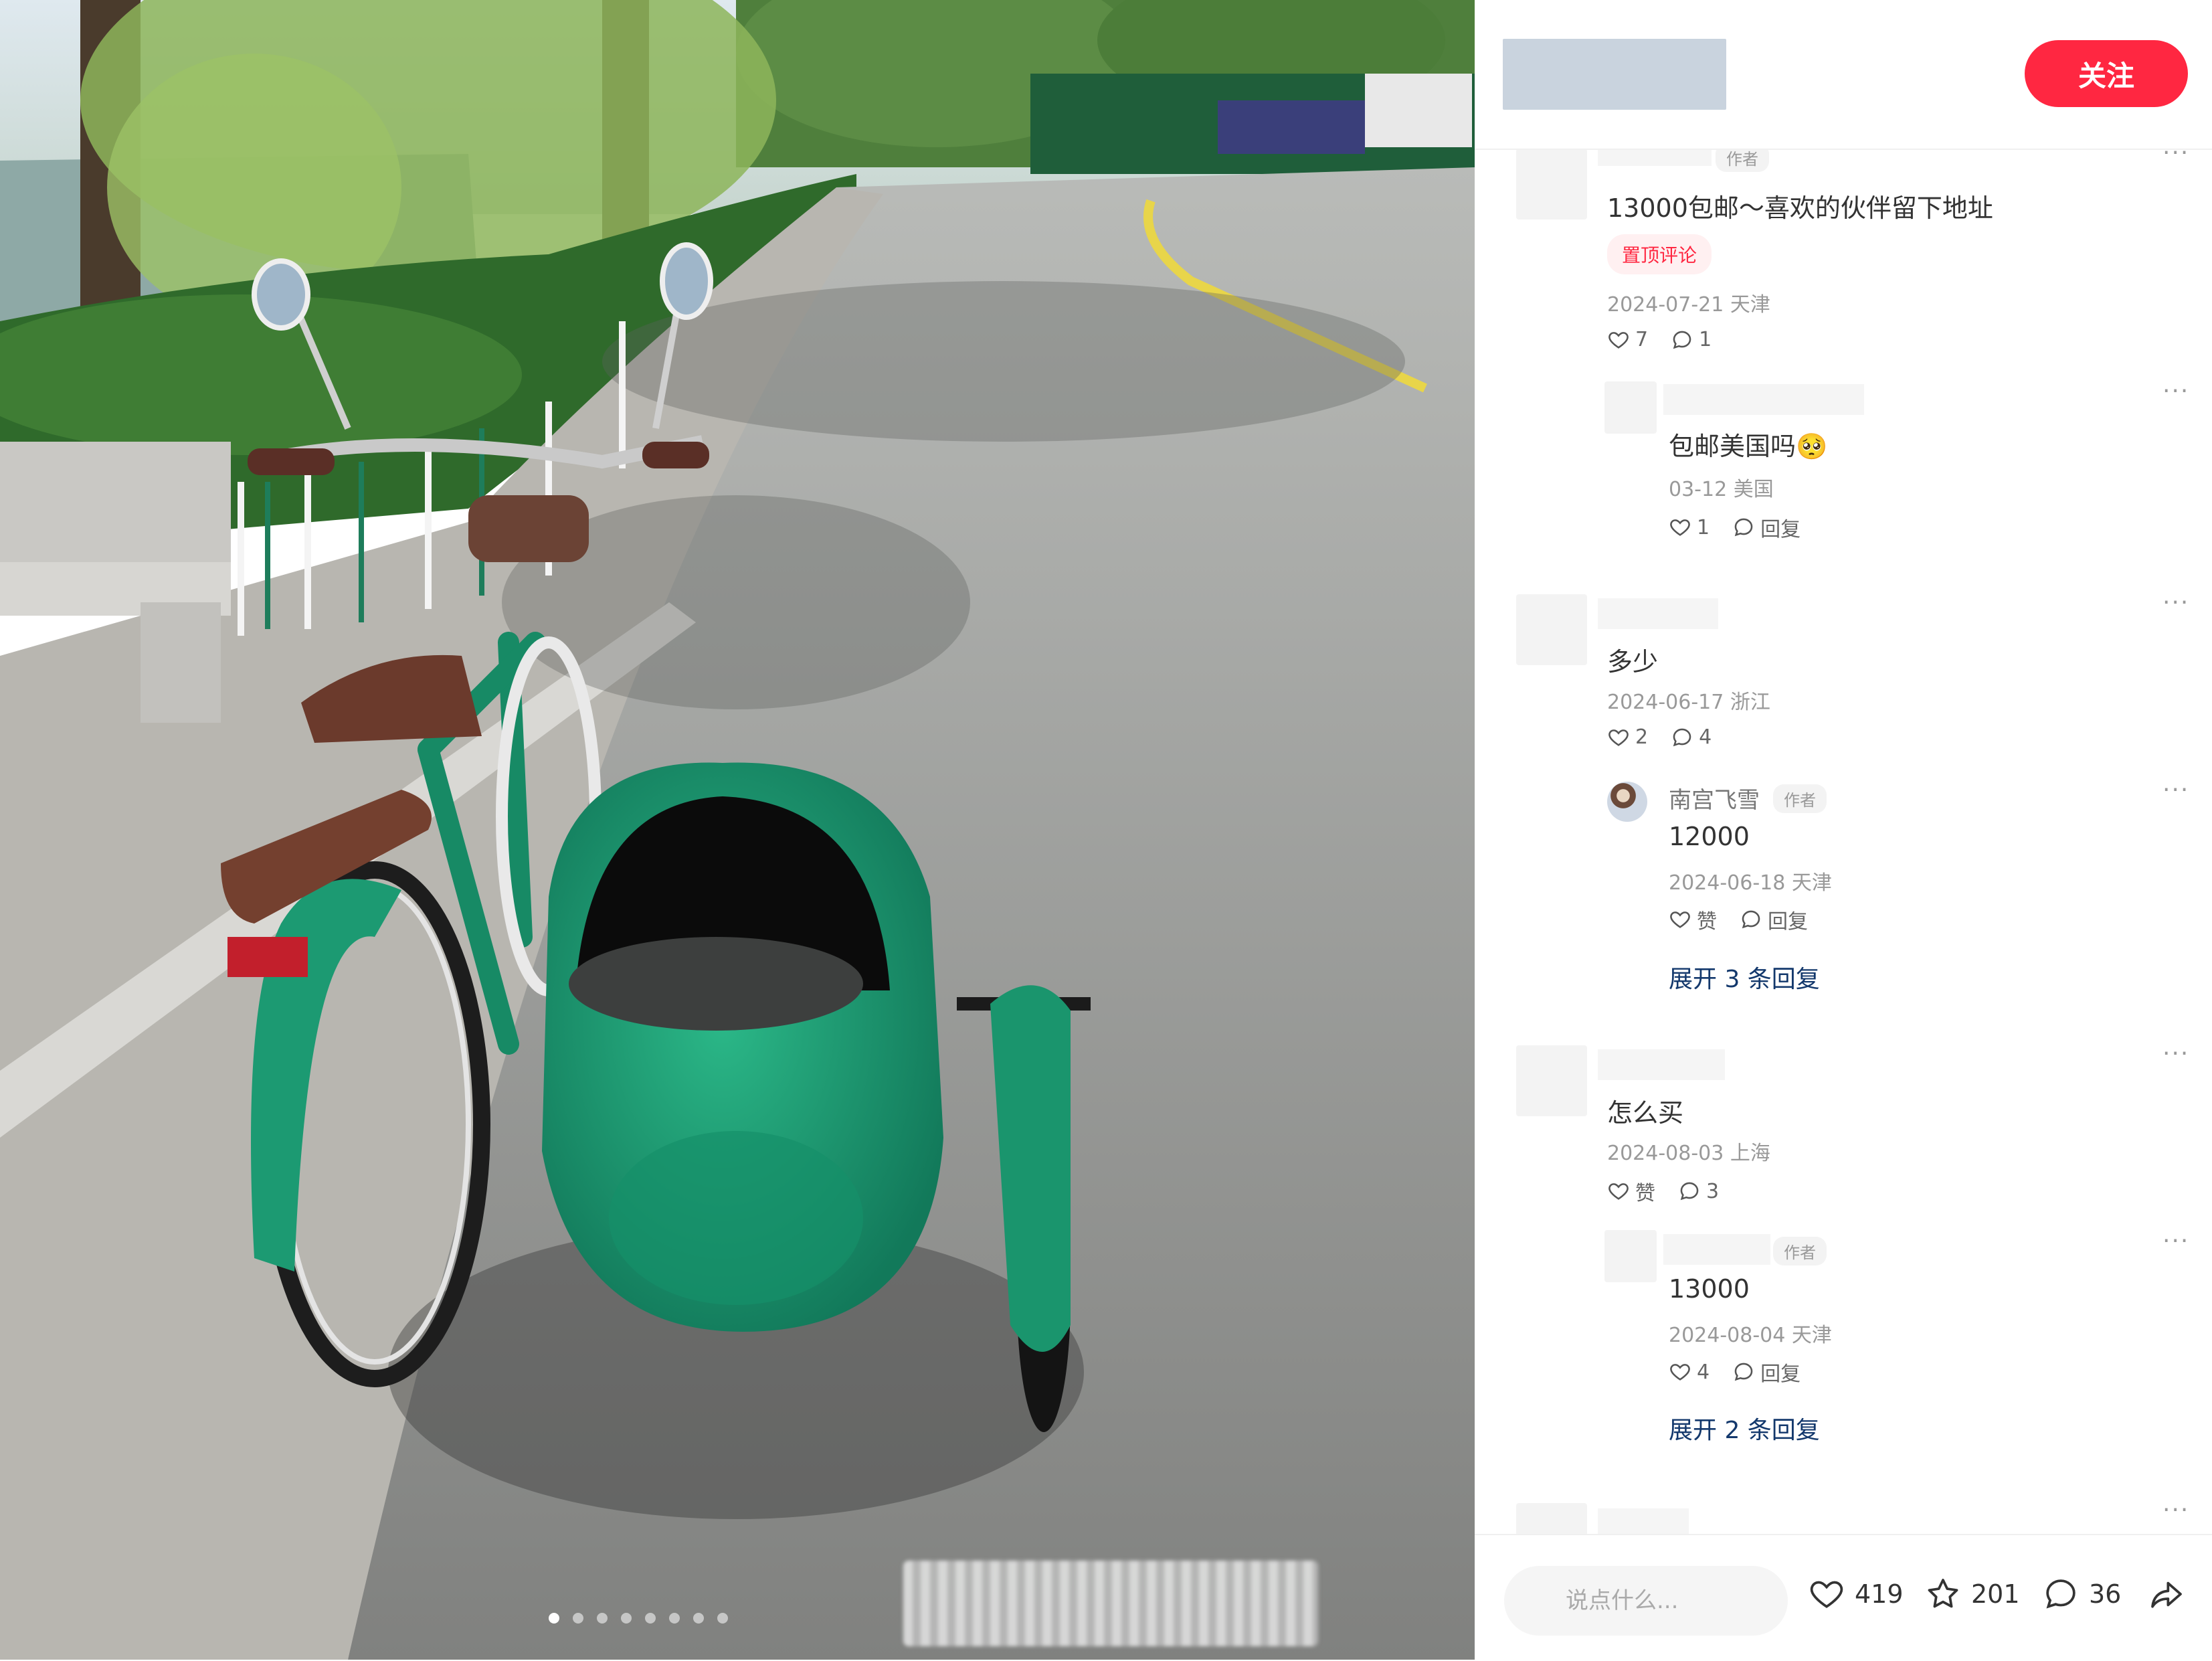  Describe the element at coordinates (2081, 1594) in the screenshot. I see `comment-button: 36` at that location.